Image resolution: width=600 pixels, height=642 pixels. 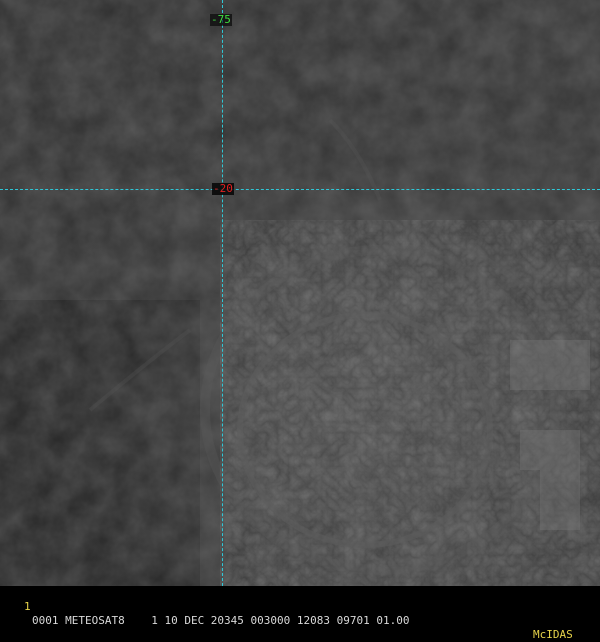 I want to click on brand-label: McIDAS, so click(x=553, y=634).